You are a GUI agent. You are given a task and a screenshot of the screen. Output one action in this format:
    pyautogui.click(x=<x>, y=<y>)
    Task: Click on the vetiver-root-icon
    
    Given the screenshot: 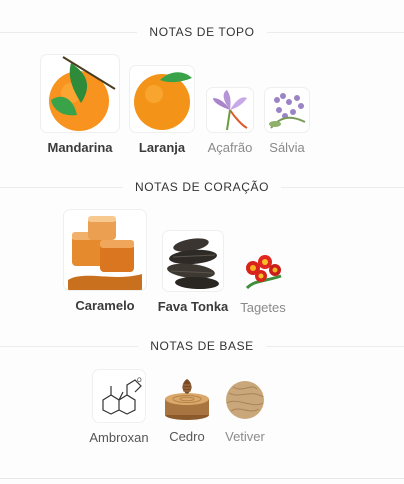 What is the action you would take?
    pyautogui.click(x=245, y=400)
    